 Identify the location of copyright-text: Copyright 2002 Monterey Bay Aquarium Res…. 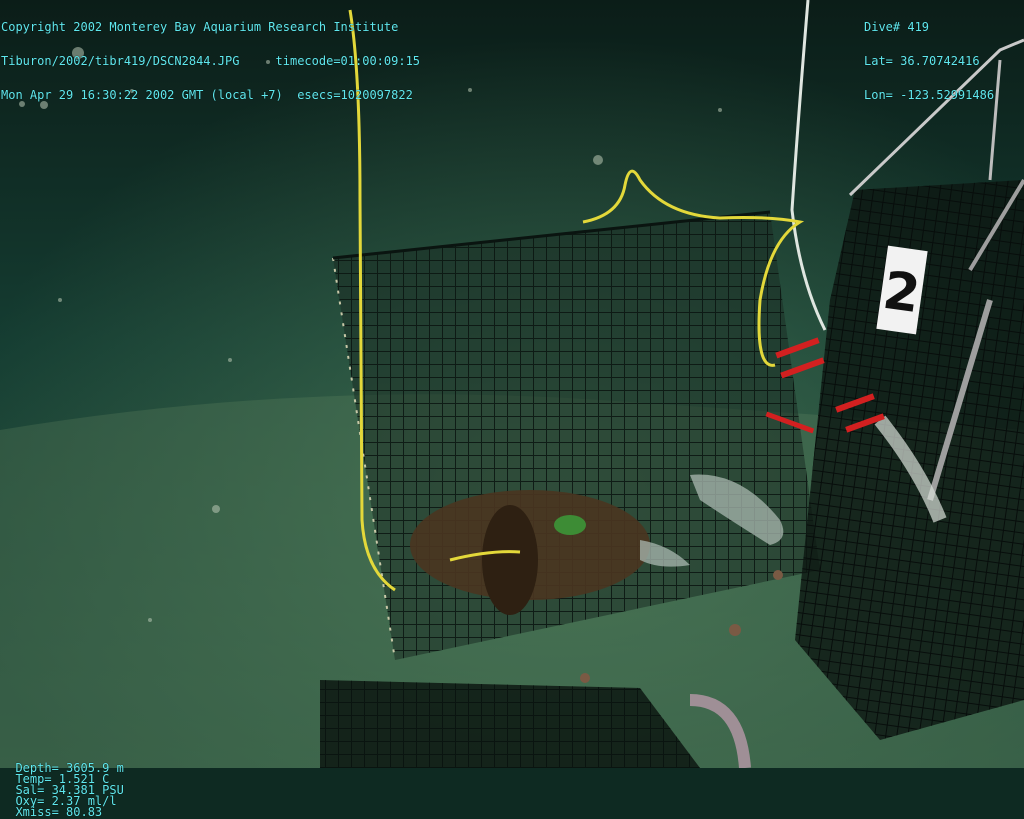
(200, 27).